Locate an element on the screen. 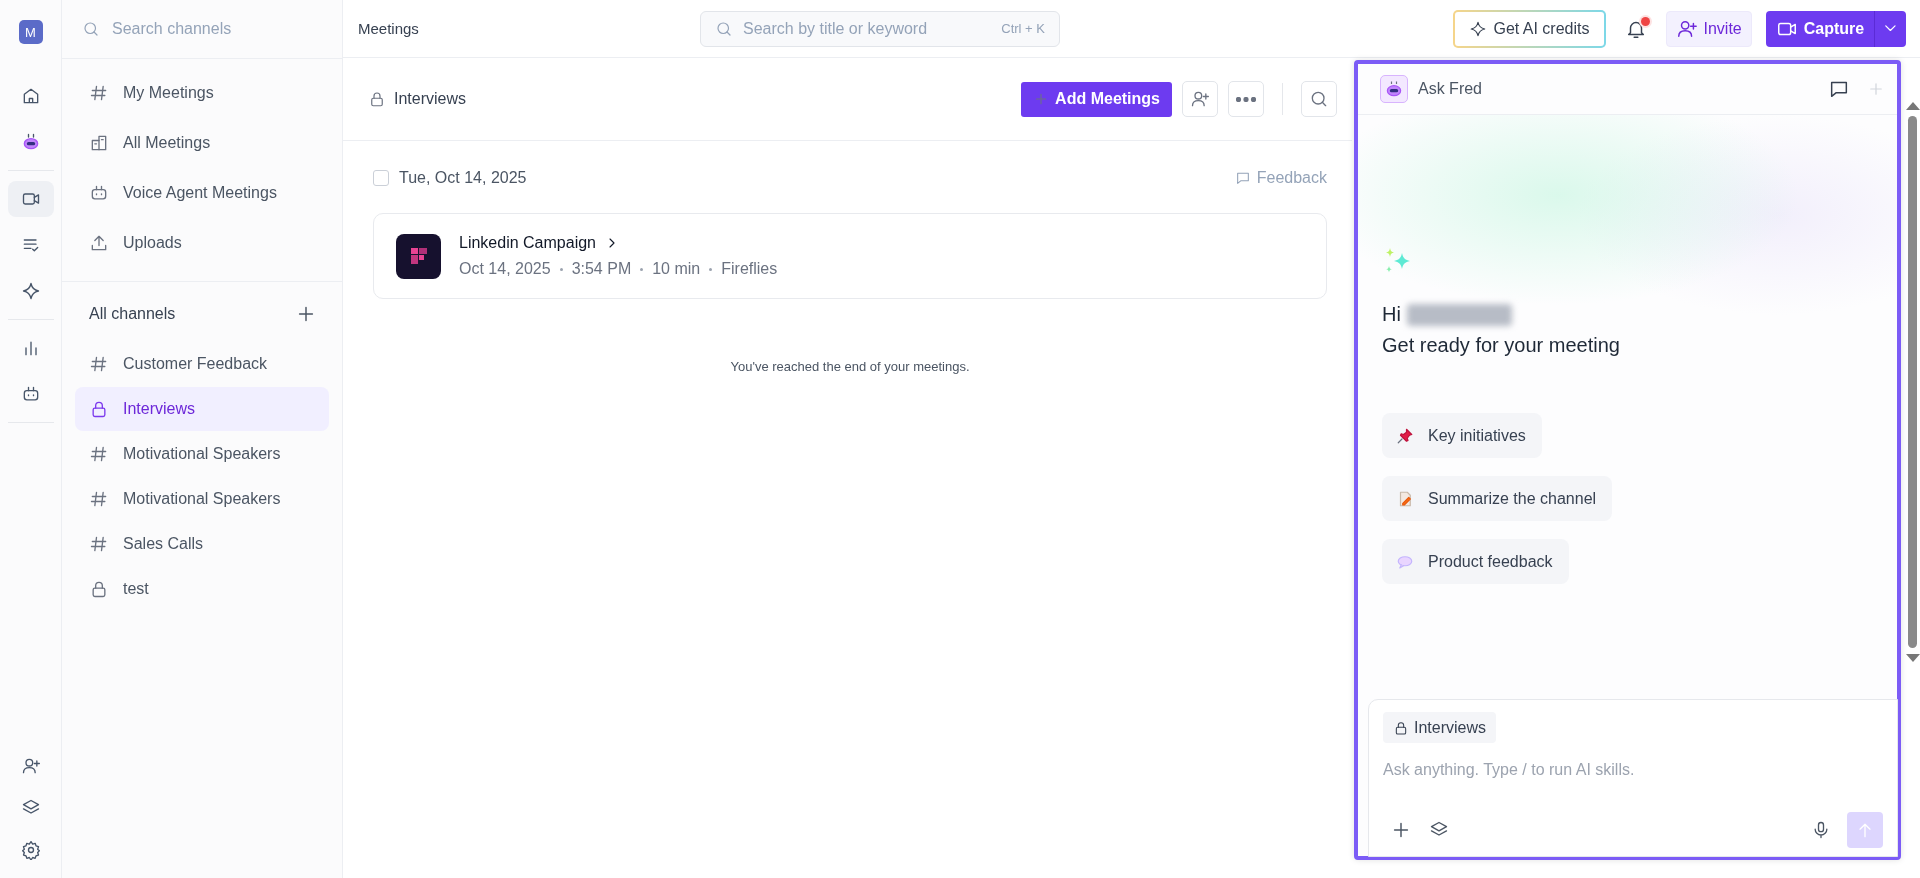  more-icon is located at coordinates (1246, 99).